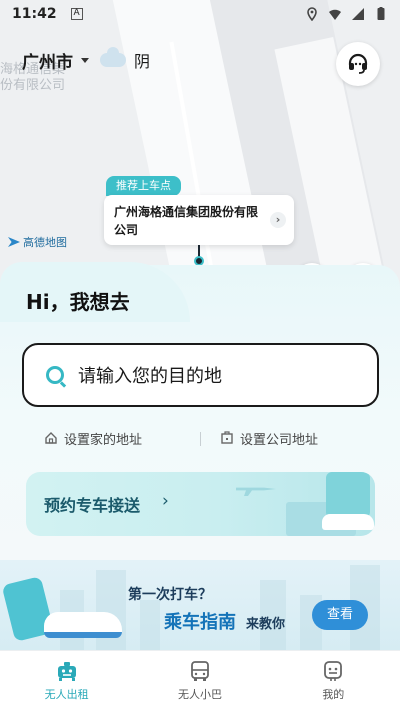 The image size is (400, 710). Describe the element at coordinates (143, 186) in the screenshot. I see `recommended-pickup-tag: 推荐上车点` at that location.